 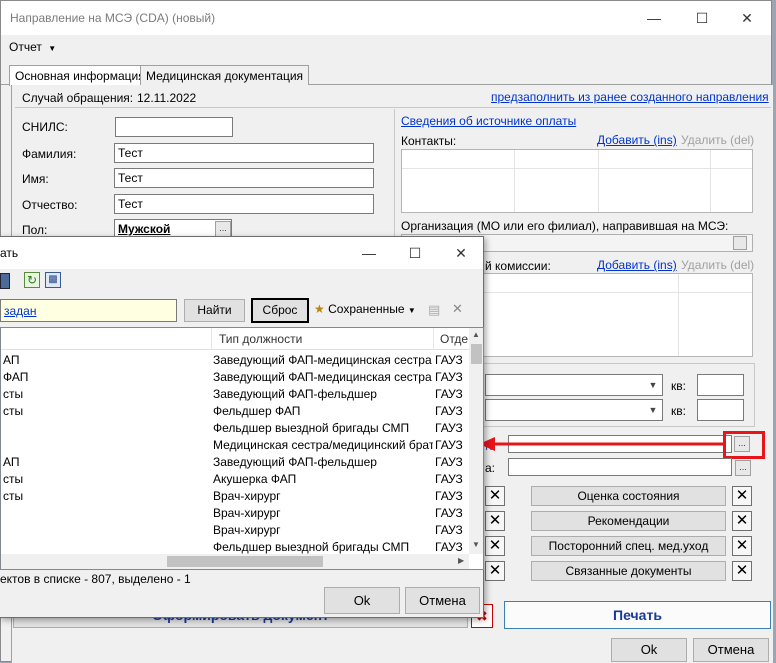 I want to click on address-combo-2: ▼, so click(x=574, y=410).